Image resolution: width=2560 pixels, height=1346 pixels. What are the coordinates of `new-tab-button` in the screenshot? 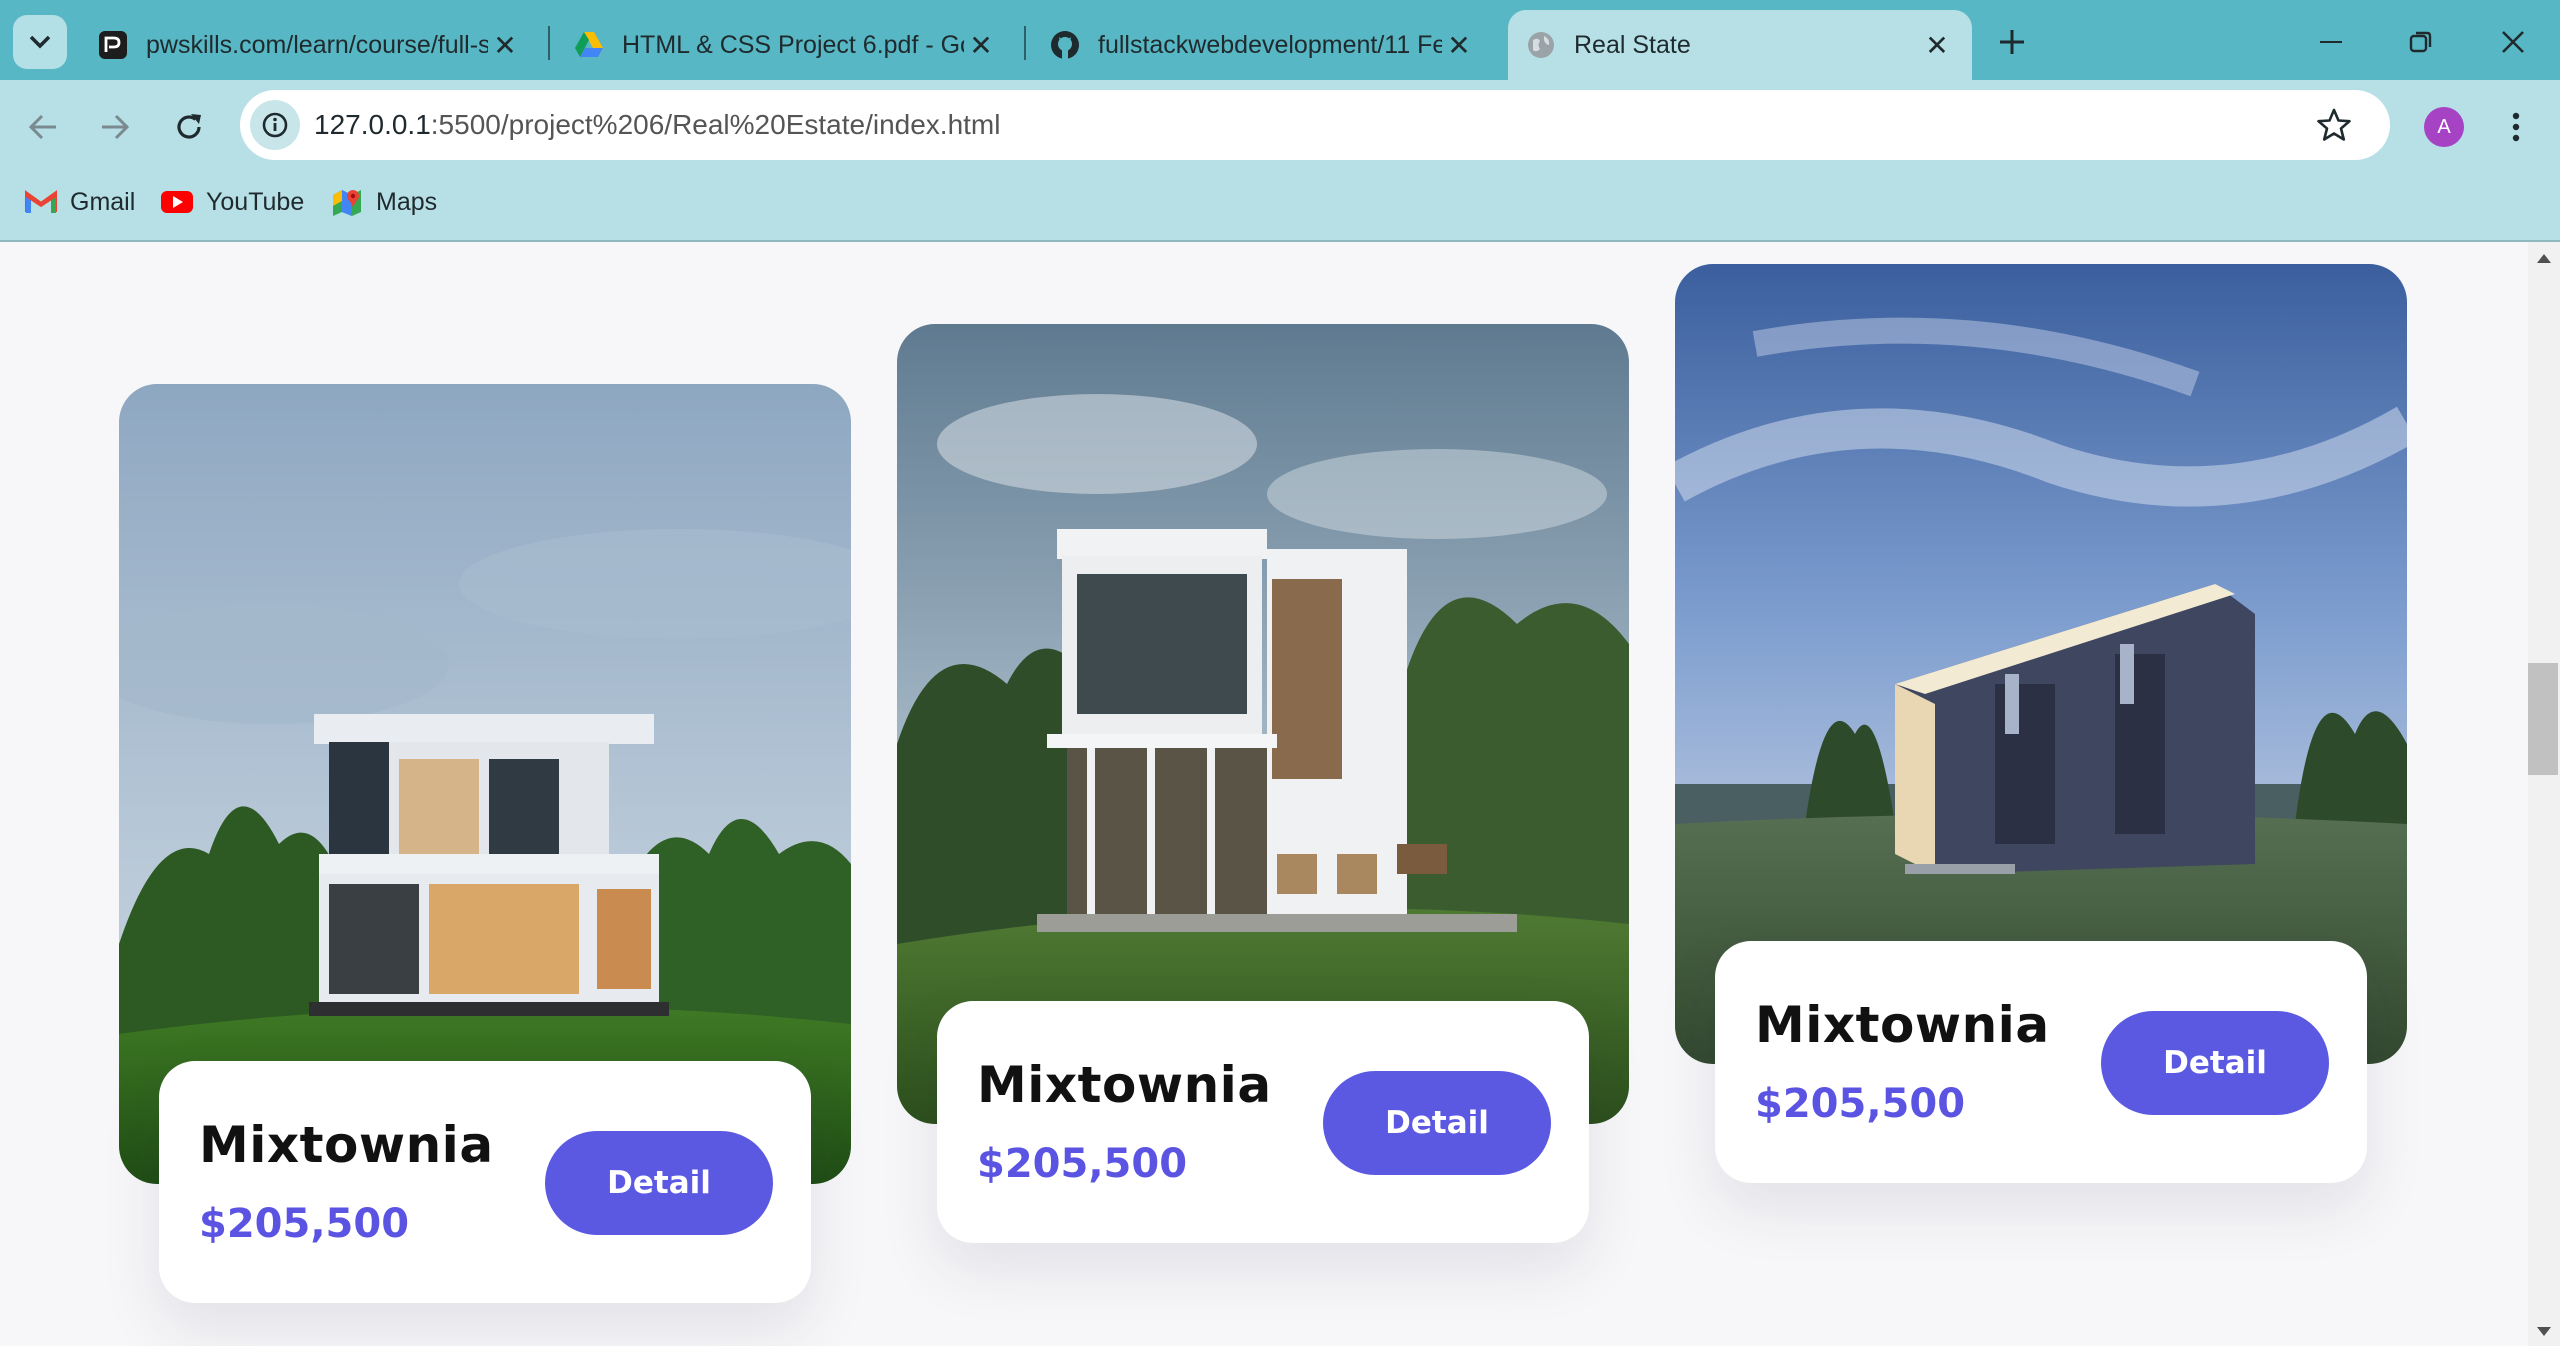 It's located at (2012, 42).